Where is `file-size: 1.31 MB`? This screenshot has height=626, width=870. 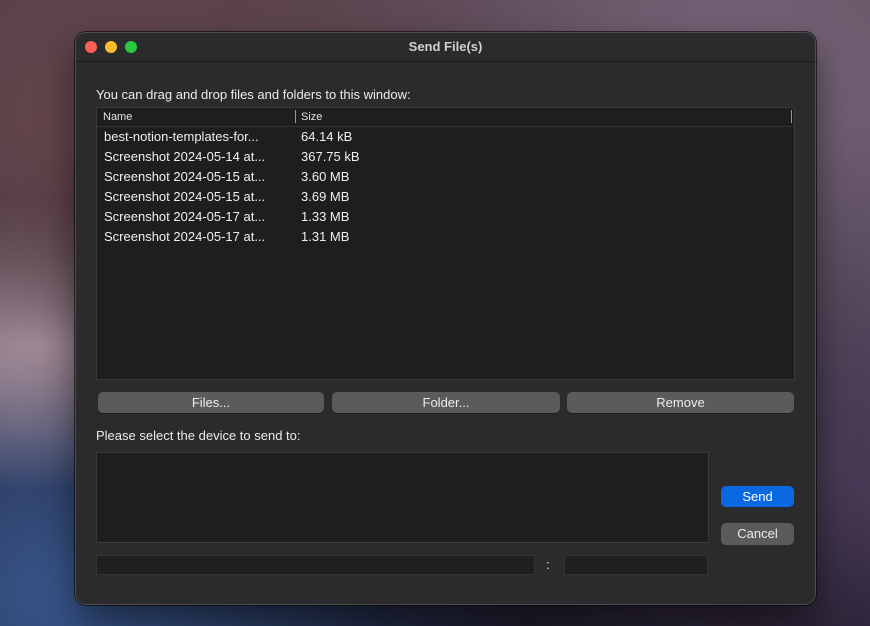
file-size: 1.31 MB is located at coordinates (325, 236).